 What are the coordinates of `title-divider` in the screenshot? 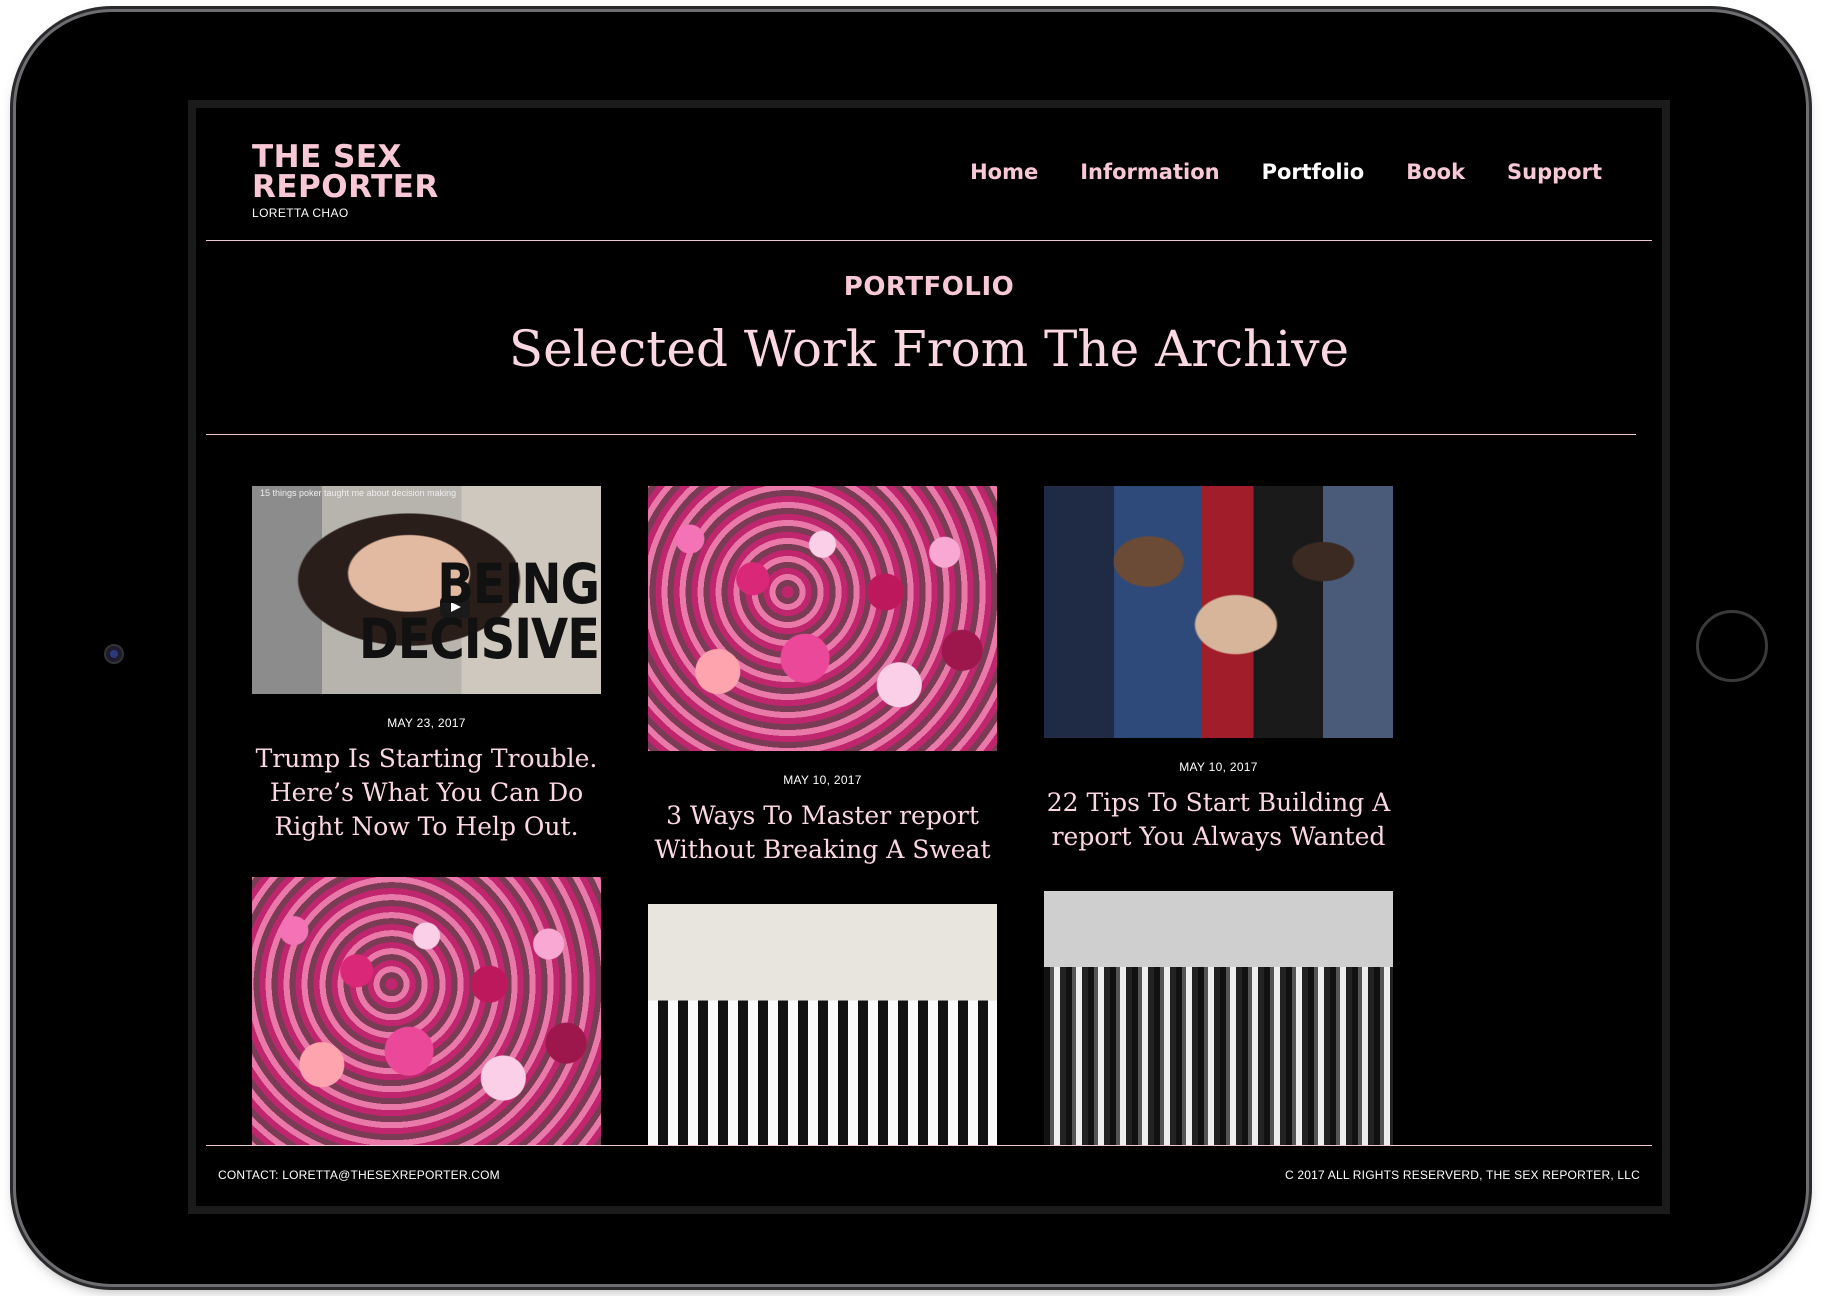 It's located at (921, 434).